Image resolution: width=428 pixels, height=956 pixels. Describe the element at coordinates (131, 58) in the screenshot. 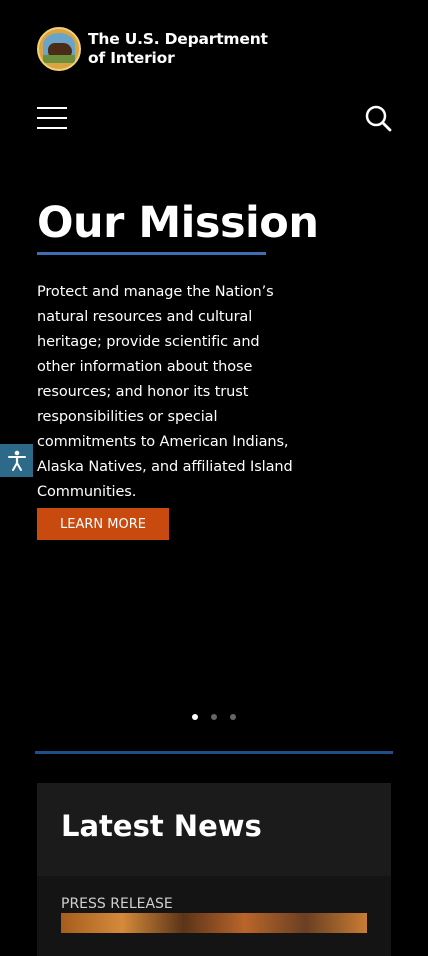

I see `site-title-line2: of Interior` at that location.